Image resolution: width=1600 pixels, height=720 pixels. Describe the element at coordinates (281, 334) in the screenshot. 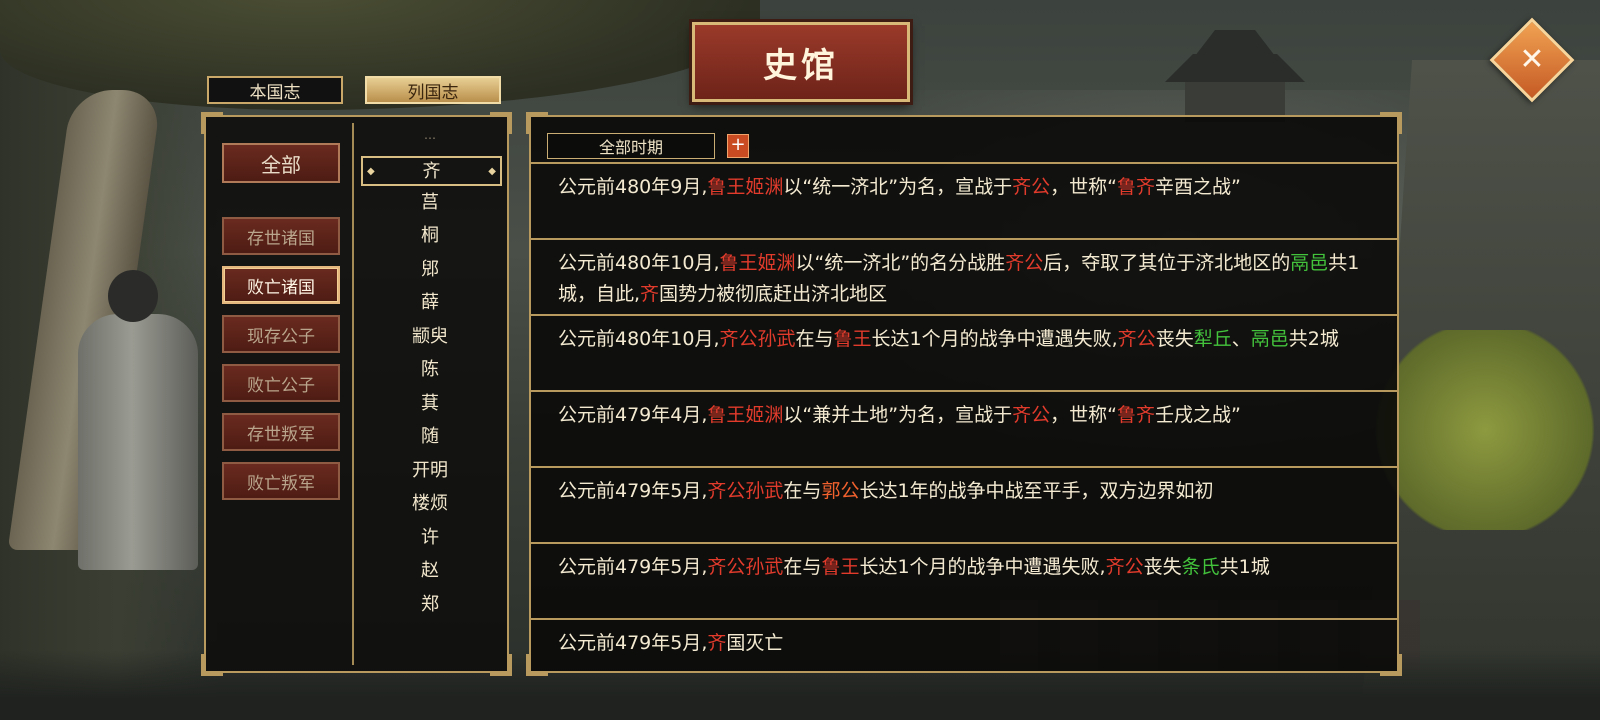

I see `category-living-princes-button: 现存公子` at that location.